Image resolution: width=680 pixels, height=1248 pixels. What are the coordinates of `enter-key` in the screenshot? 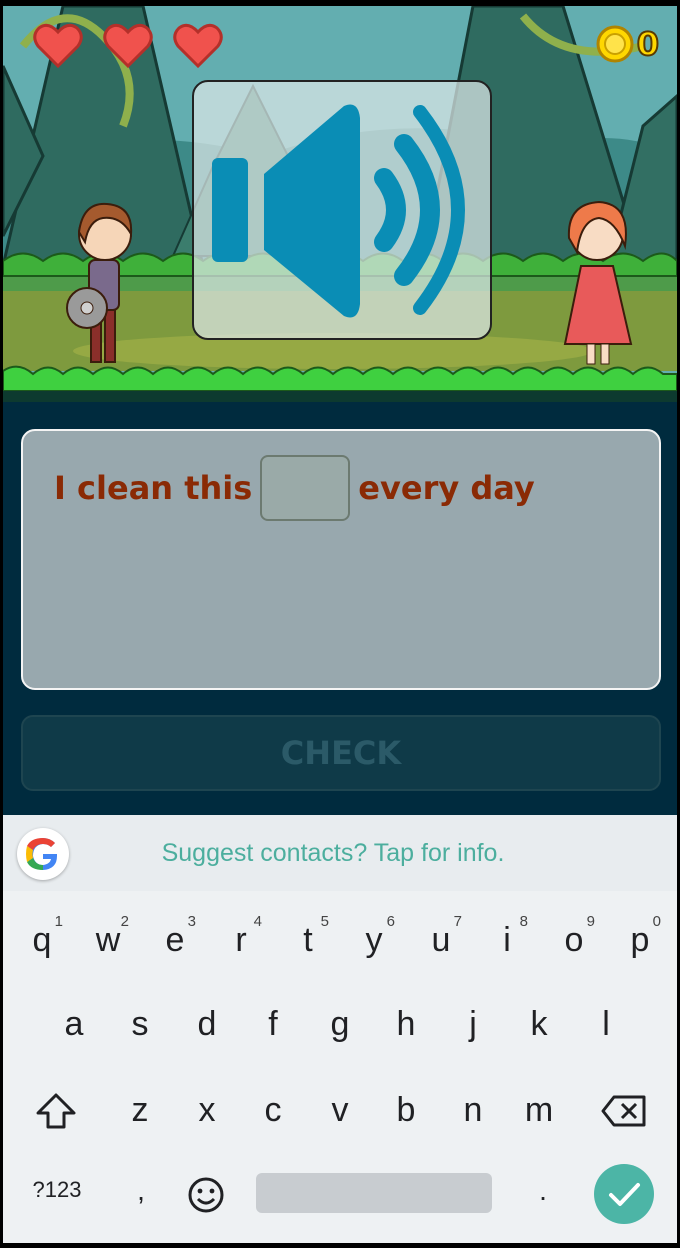 It's located at (624, 1194).